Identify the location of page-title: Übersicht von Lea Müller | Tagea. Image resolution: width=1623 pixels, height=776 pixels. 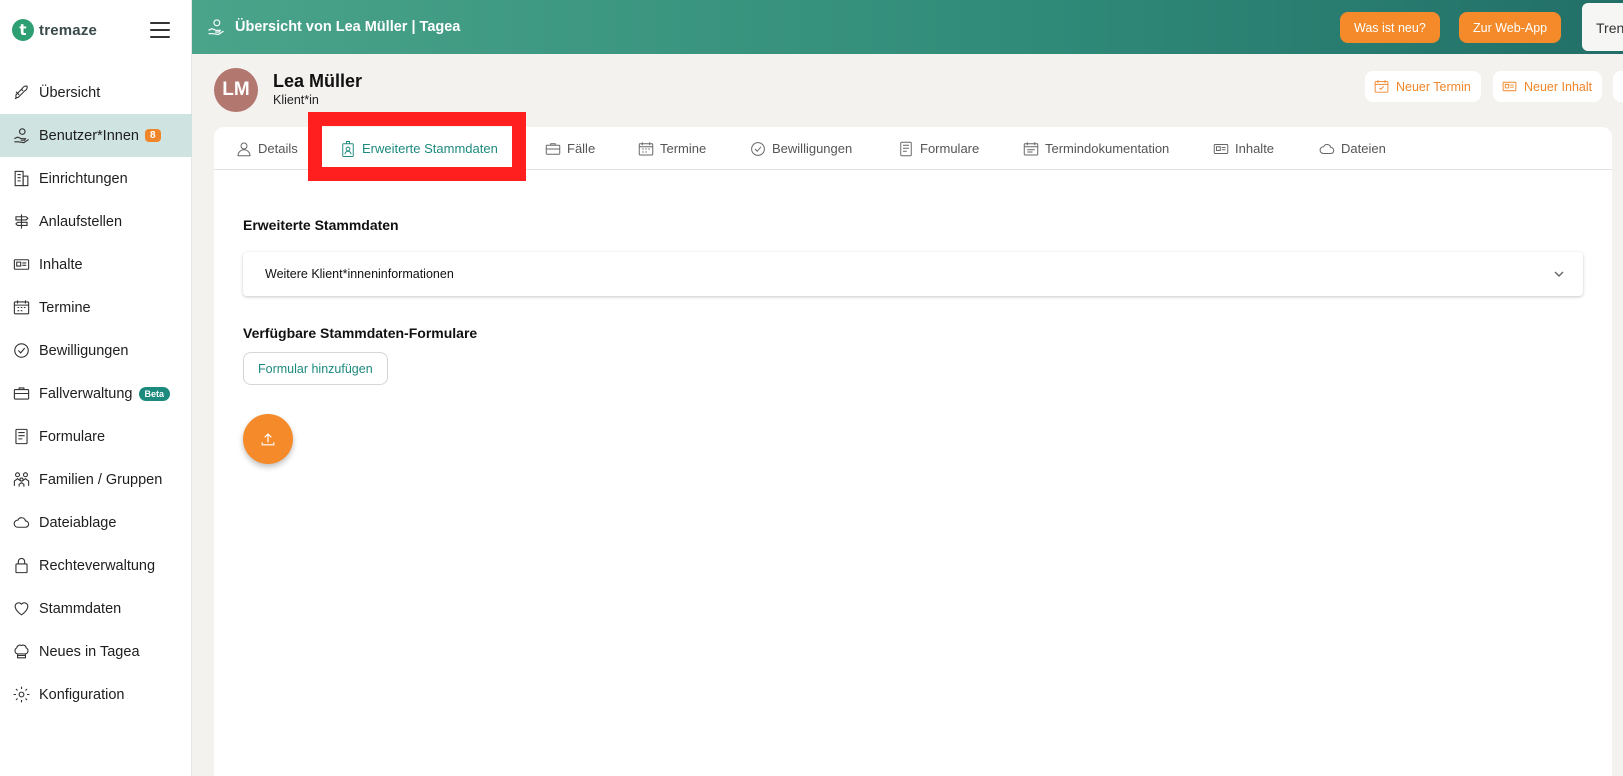
(333, 27).